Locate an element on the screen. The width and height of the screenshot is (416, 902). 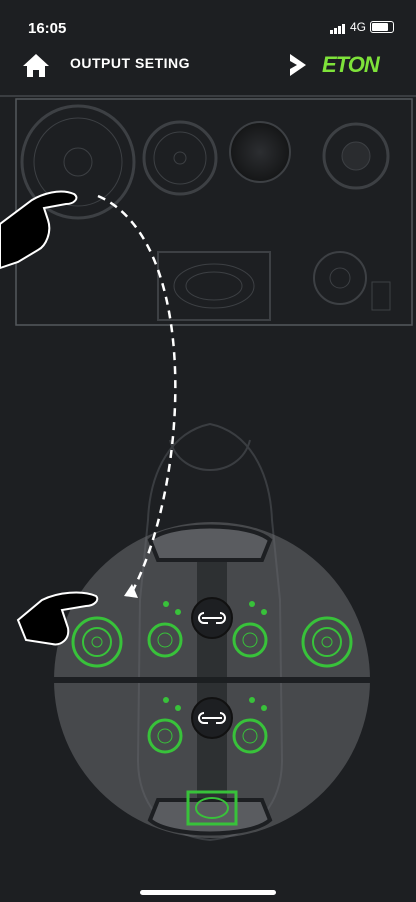
speaker-tweeter-grille is located at coordinates (260, 152).